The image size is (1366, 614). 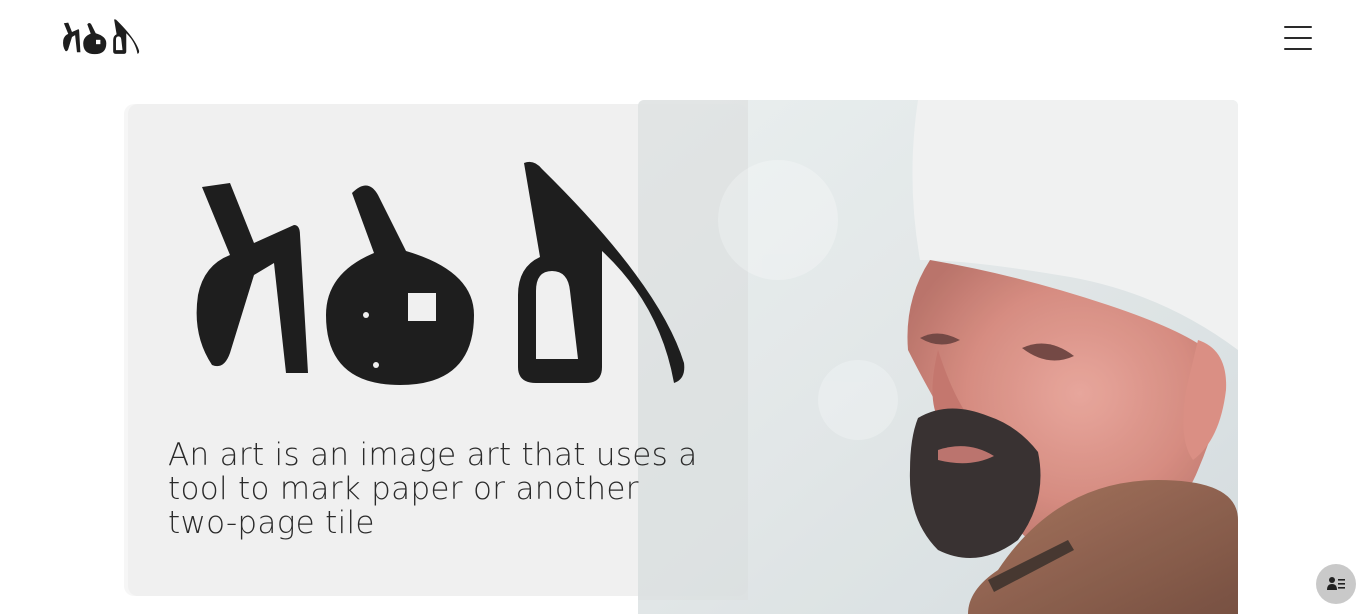 I want to click on brand-logo-icon, so click(x=101, y=37).